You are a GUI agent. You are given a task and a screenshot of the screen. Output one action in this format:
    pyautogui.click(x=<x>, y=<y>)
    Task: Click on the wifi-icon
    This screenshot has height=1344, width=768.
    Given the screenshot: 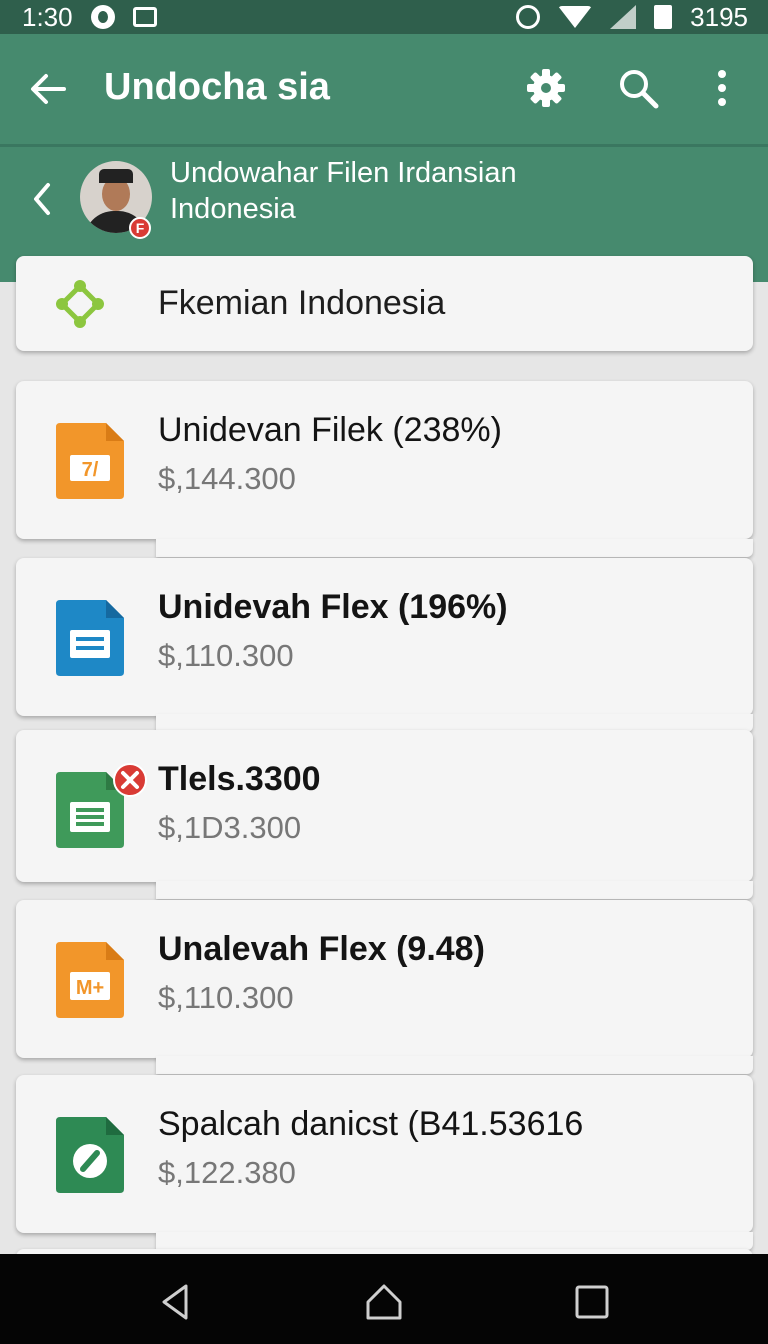 What is the action you would take?
    pyautogui.click(x=575, y=17)
    